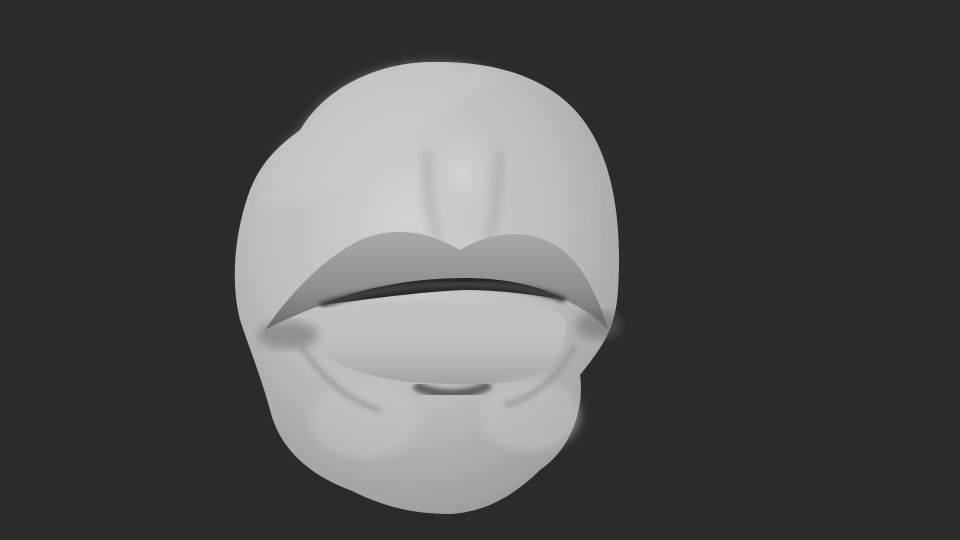 This screenshot has height=540, width=960. I want to click on left-mouth-corner, so click(288, 335).